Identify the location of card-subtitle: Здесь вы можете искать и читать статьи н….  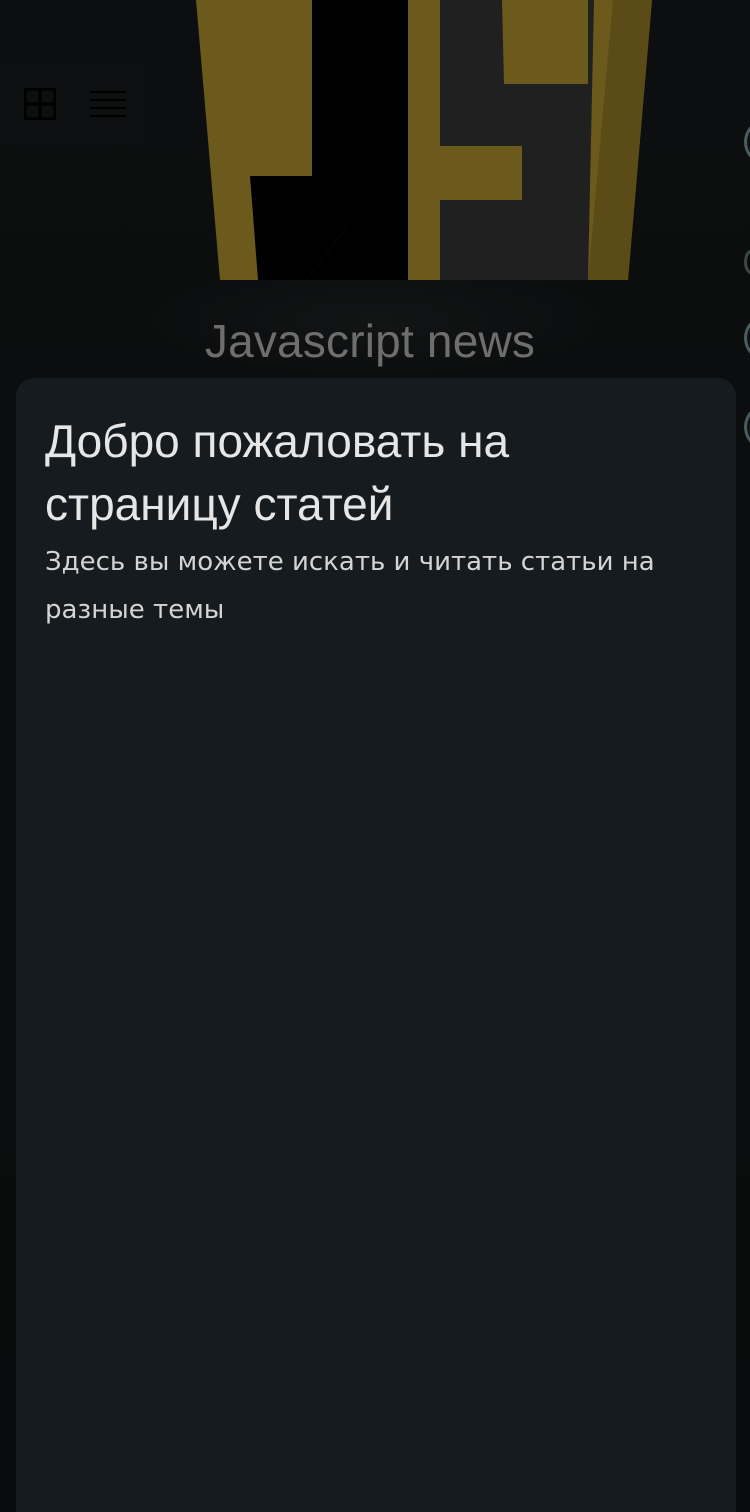
(350, 586).